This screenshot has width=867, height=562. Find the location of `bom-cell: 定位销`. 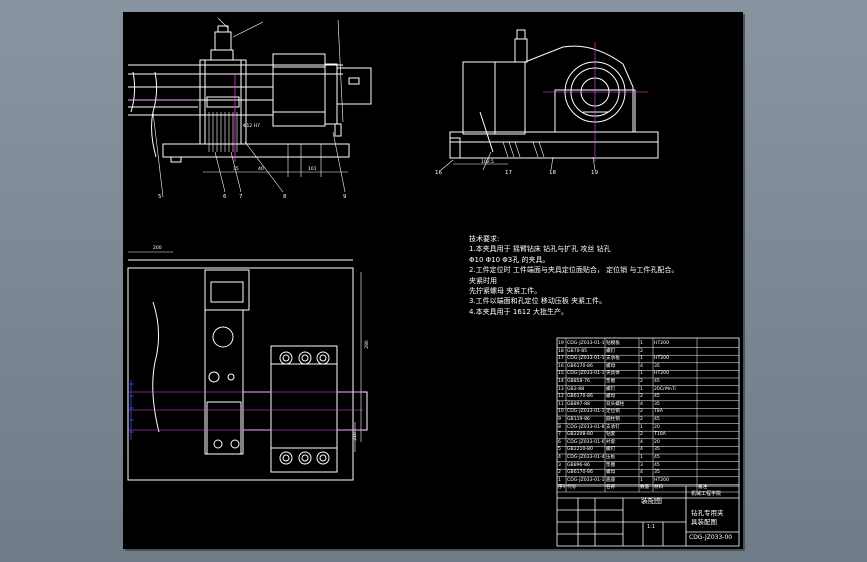

bom-cell: 定位销 is located at coordinates (613, 412).